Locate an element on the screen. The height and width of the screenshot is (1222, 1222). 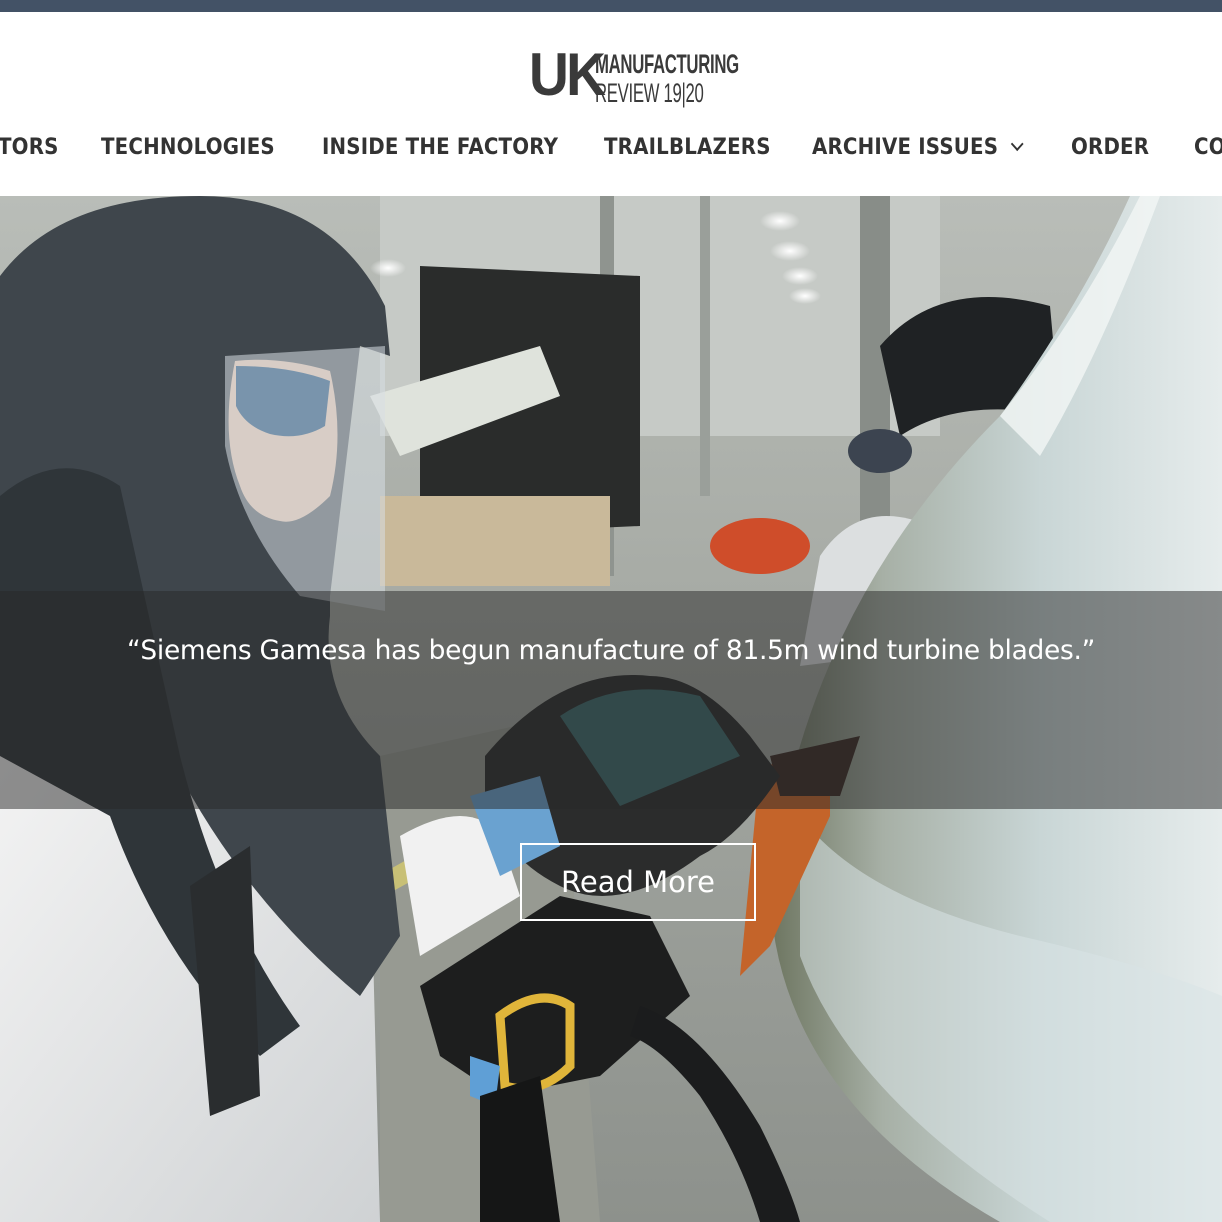
nav-item-label: TECHNOLOGIES is located at coordinates (188, 147).